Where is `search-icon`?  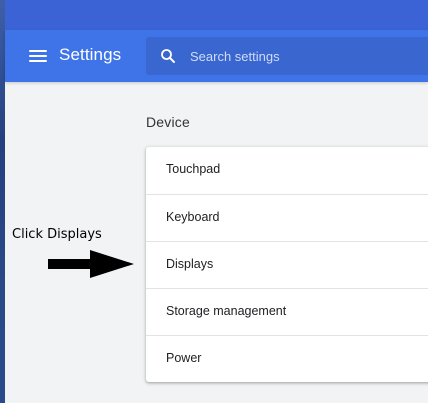
search-icon is located at coordinates (168, 56).